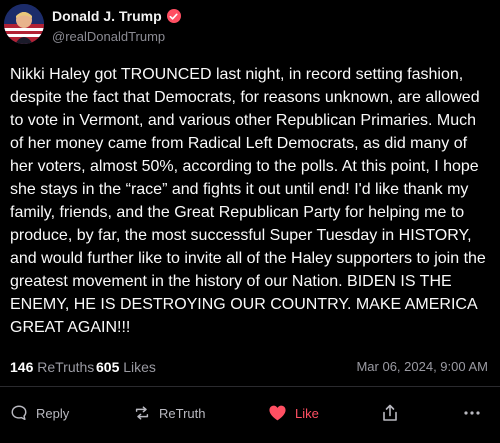 The image size is (500, 443). I want to click on like-button: Like, so click(293, 413).